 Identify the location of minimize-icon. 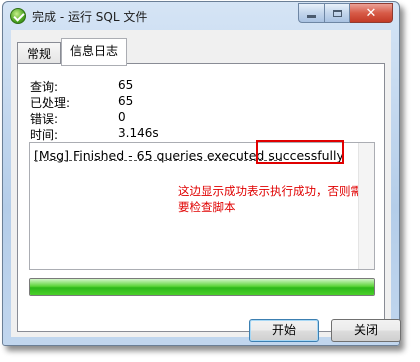
(311, 16).